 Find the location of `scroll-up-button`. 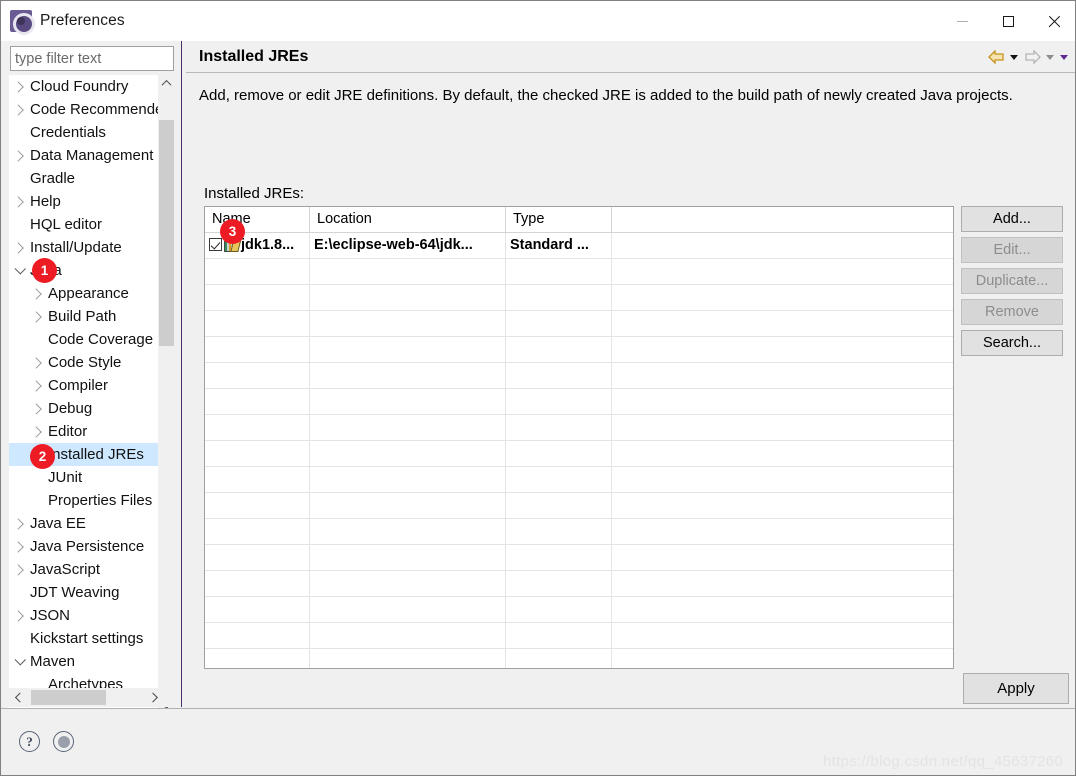

scroll-up-button is located at coordinates (166, 83).